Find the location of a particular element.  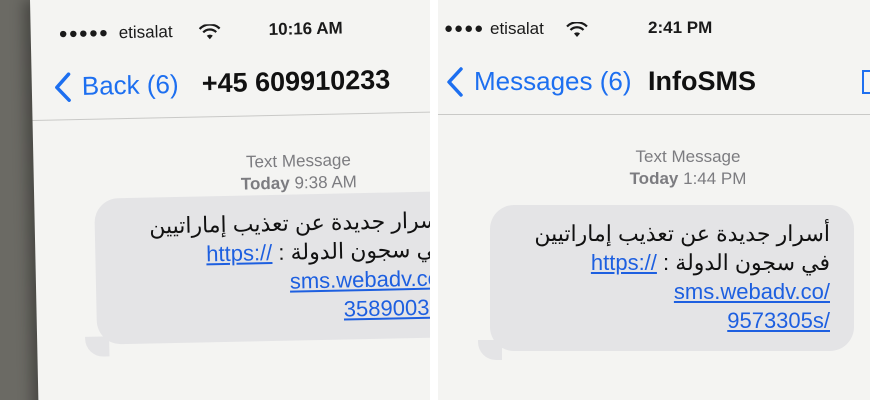

conversation-nav-bar: Back (6) +45 609910233 is located at coordinates (230, 87).